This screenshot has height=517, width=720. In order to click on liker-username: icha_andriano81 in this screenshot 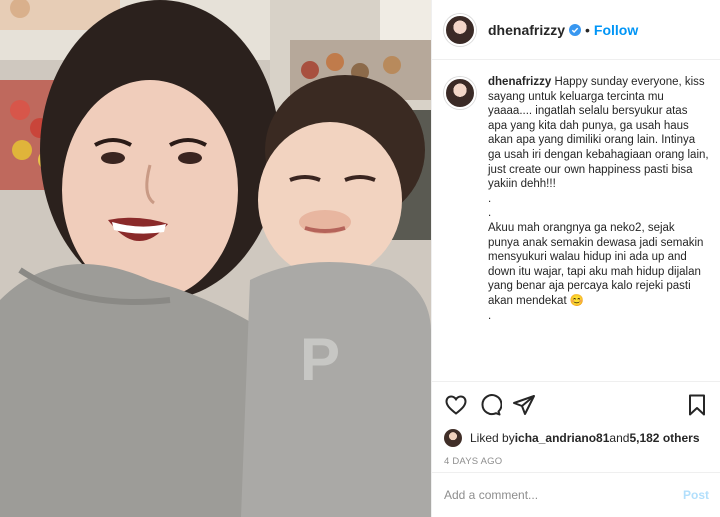, I will do `click(562, 438)`.